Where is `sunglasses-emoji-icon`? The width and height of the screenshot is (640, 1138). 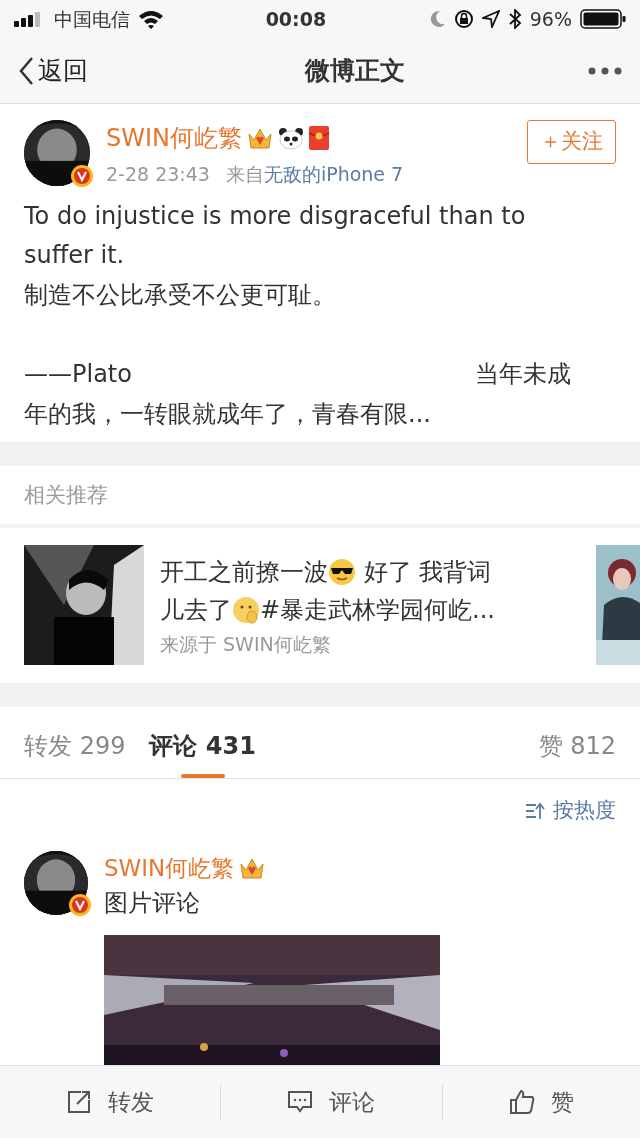
sunglasses-emoji-icon is located at coordinates (342, 571).